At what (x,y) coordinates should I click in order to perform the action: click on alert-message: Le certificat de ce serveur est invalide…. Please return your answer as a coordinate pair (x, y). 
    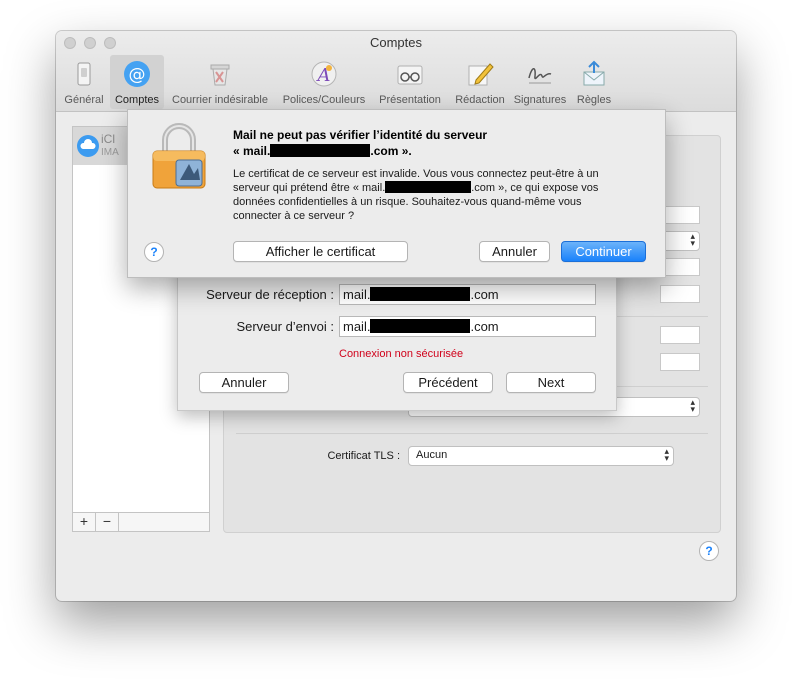
    Looking at the image, I should click on (438, 195).